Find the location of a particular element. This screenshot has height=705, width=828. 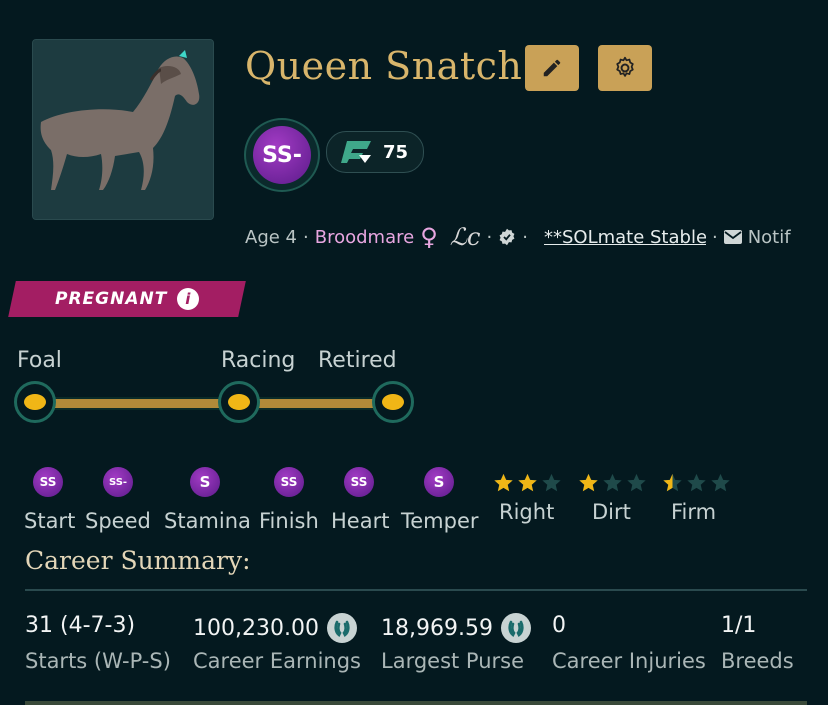

career-injuries-value: 0 is located at coordinates (559, 625).